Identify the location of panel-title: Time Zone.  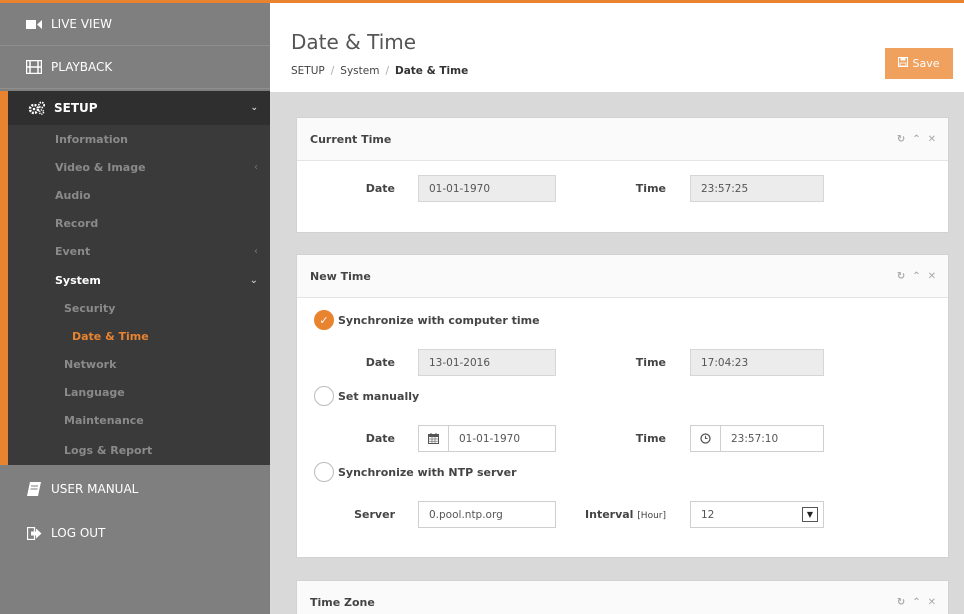
(342, 602).